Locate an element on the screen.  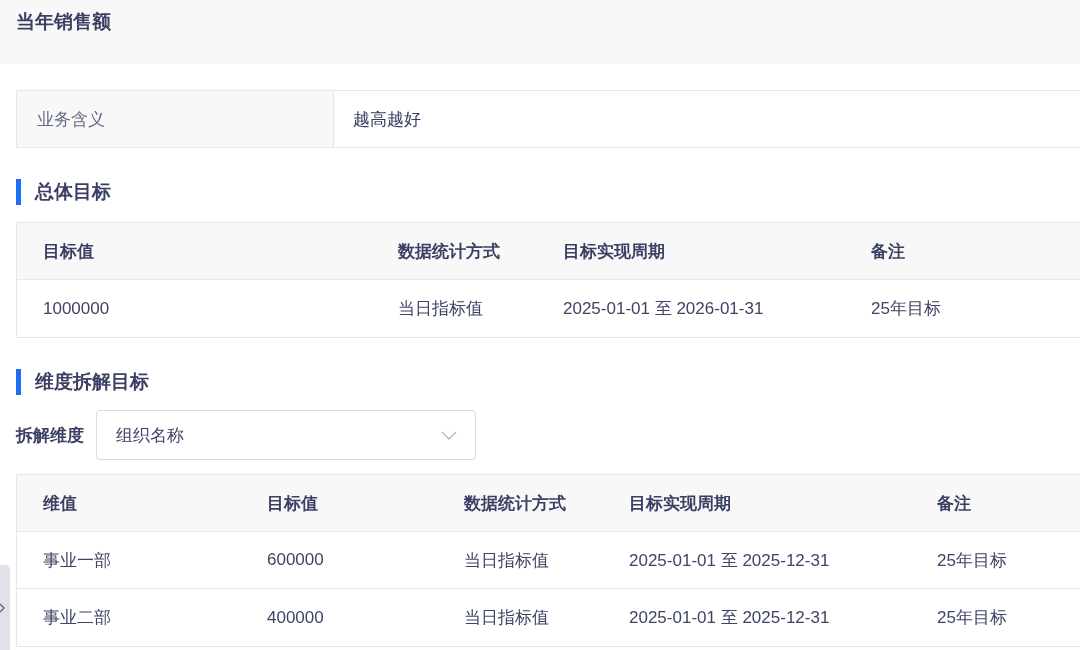
dropdown-field: 组织名称 is located at coordinates (286, 435).